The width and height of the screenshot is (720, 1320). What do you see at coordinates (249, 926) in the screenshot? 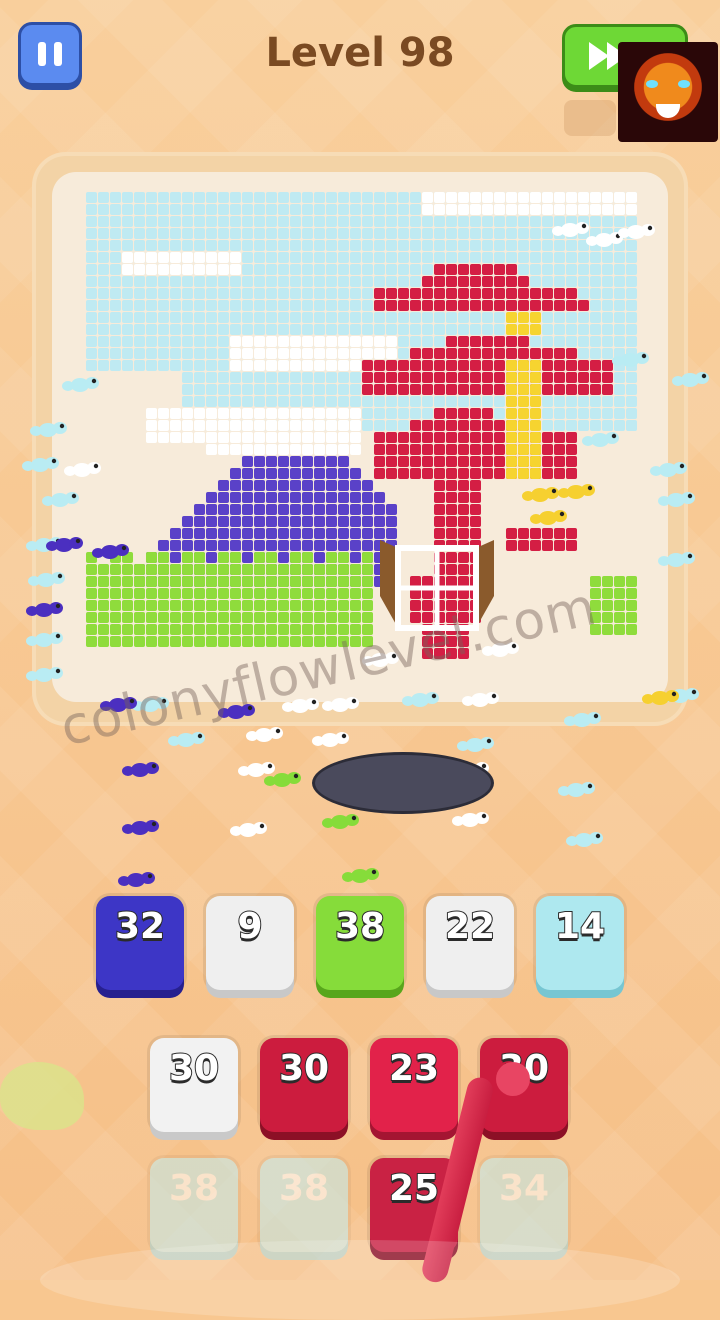
I see `tile-count: 9` at bounding box center [249, 926].